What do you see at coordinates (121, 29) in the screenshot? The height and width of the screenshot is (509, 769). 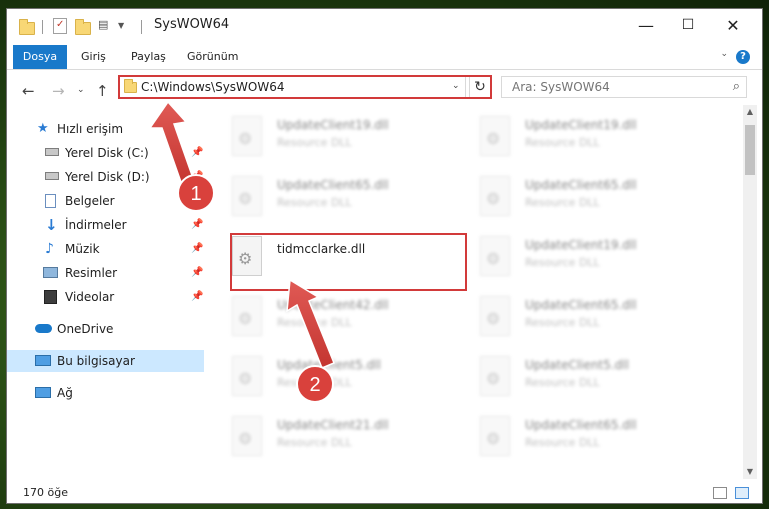 I see `chevron-down-icon: ▼` at bounding box center [121, 29].